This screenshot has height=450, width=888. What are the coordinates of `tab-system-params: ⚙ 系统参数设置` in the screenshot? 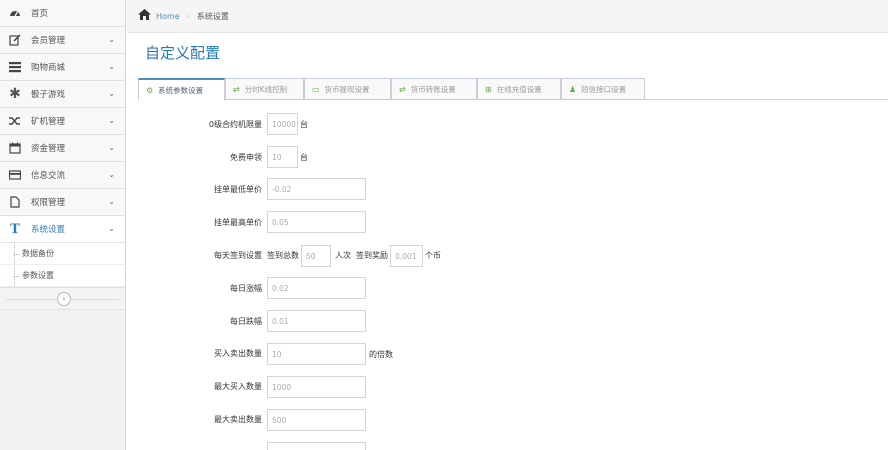 It's located at (181, 89).